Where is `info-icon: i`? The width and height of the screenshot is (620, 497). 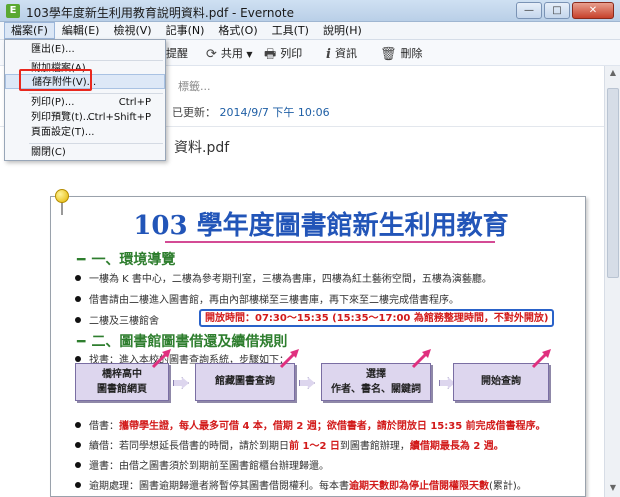
info-icon: i is located at coordinates (328, 54).